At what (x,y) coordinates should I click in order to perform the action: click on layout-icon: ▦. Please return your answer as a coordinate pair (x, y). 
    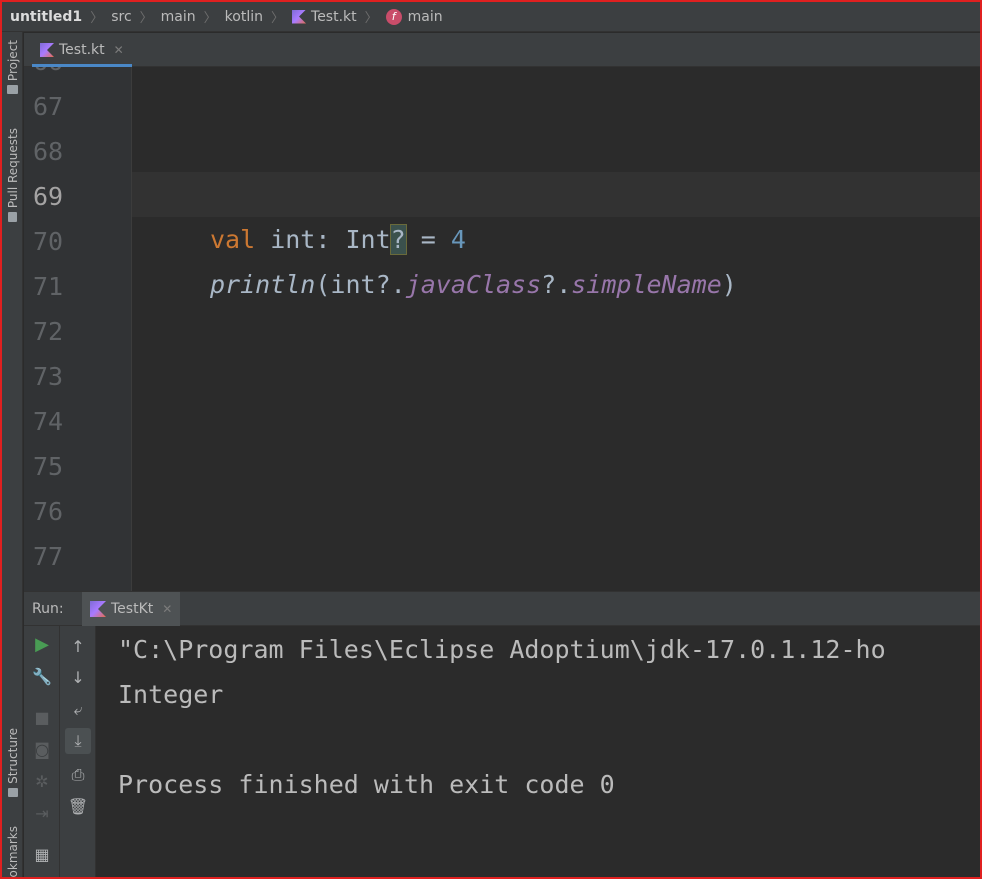
    Looking at the image, I should click on (42, 854).